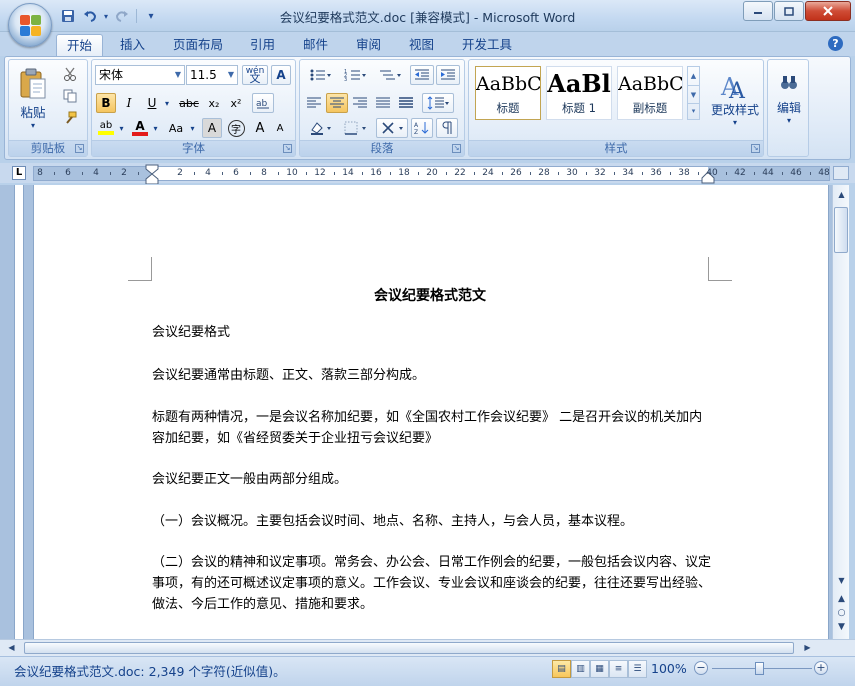  Describe the element at coordinates (432, 521) in the screenshot. I see `paragraph: （一）会议概况。主要包括会议时间、地点、名称、主持人，与会人员，基本议程。` at that location.